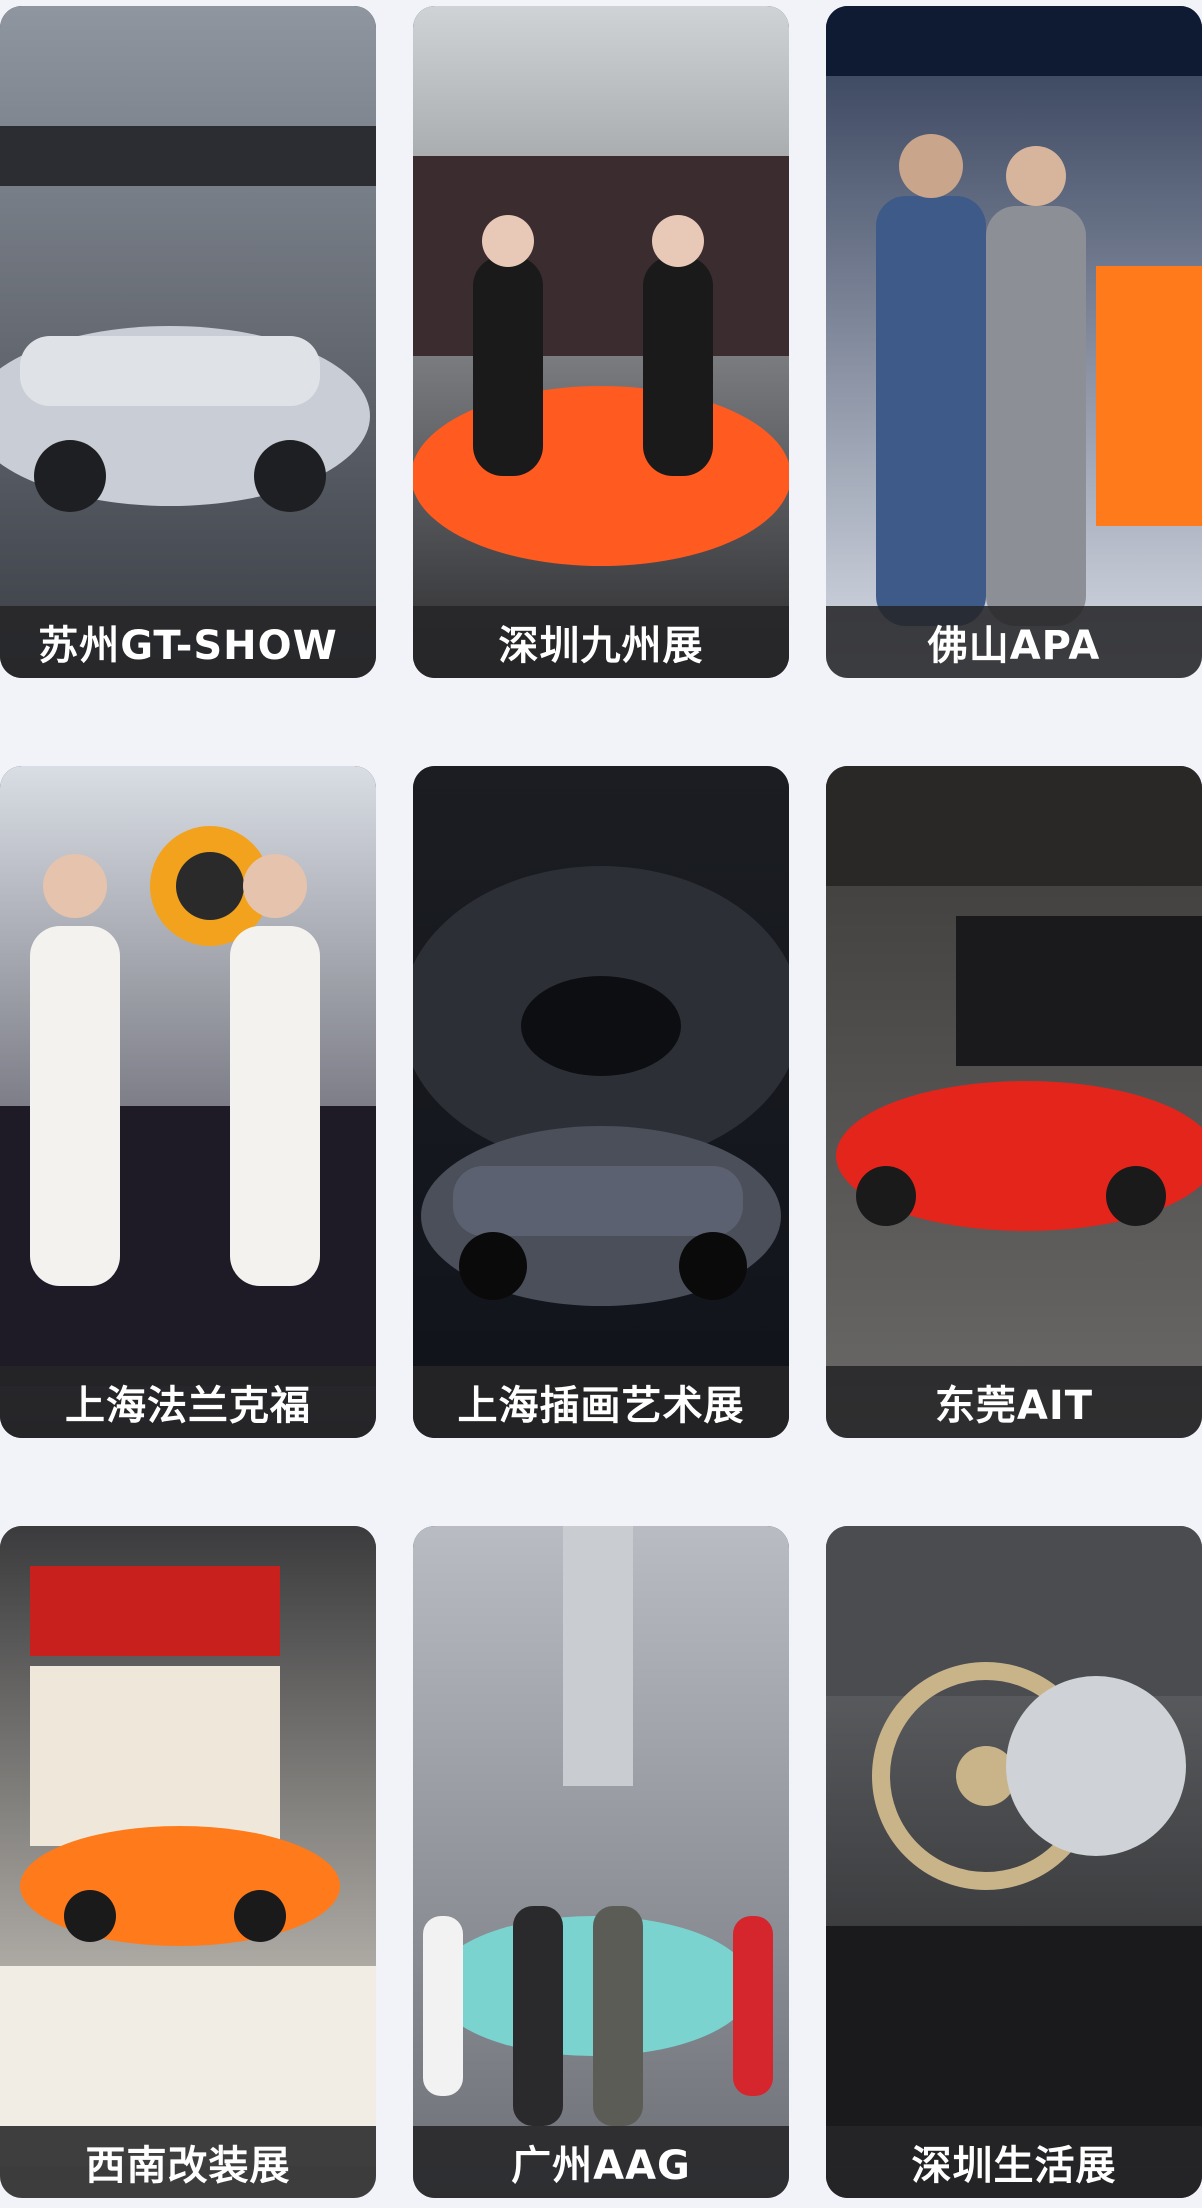  What do you see at coordinates (1014, 642) in the screenshot?
I see `card-caption: 佛山APA` at bounding box center [1014, 642].